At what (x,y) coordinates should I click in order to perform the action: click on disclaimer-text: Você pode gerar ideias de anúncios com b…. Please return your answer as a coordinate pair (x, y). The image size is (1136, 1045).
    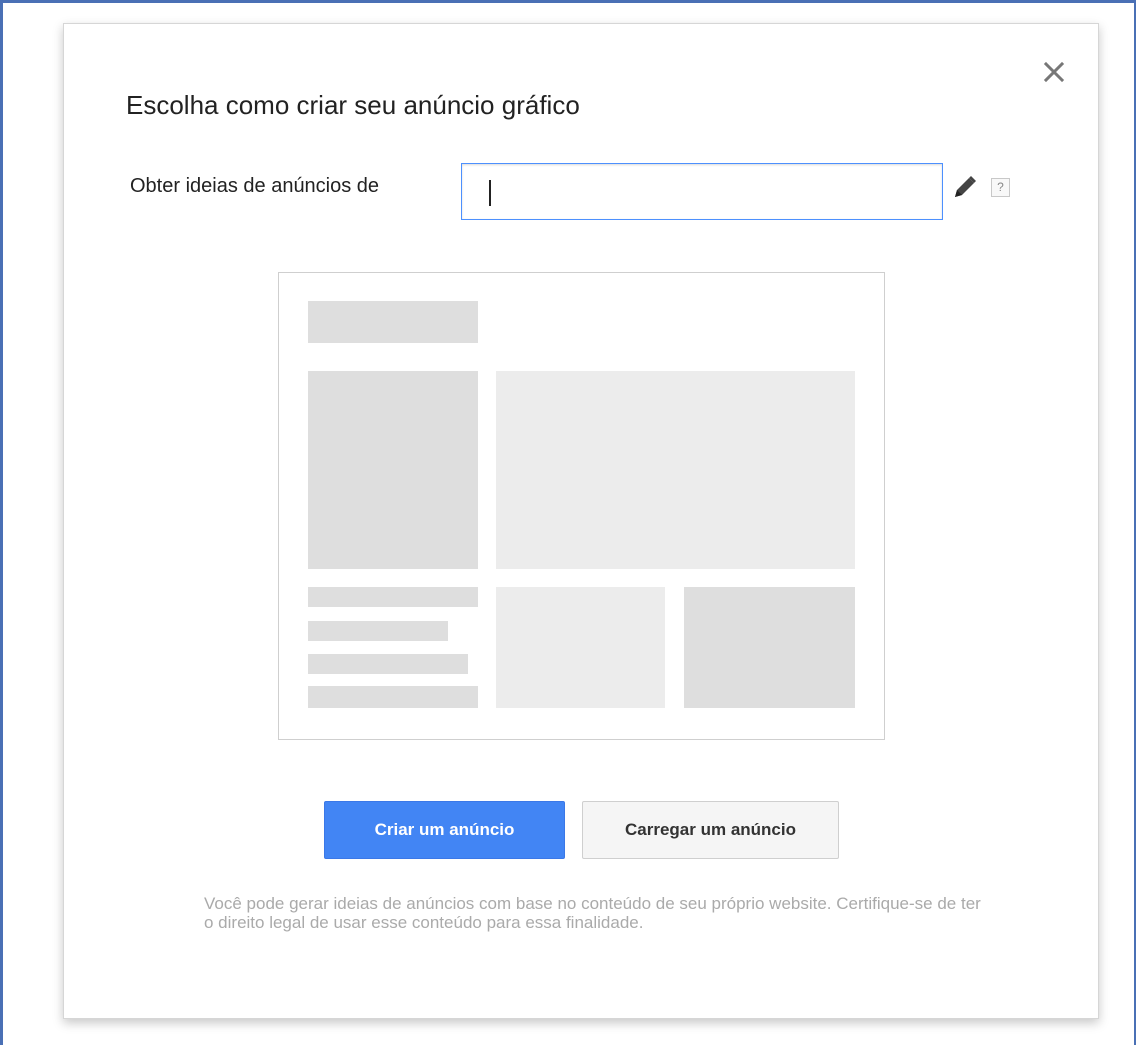
    Looking at the image, I should click on (592, 913).